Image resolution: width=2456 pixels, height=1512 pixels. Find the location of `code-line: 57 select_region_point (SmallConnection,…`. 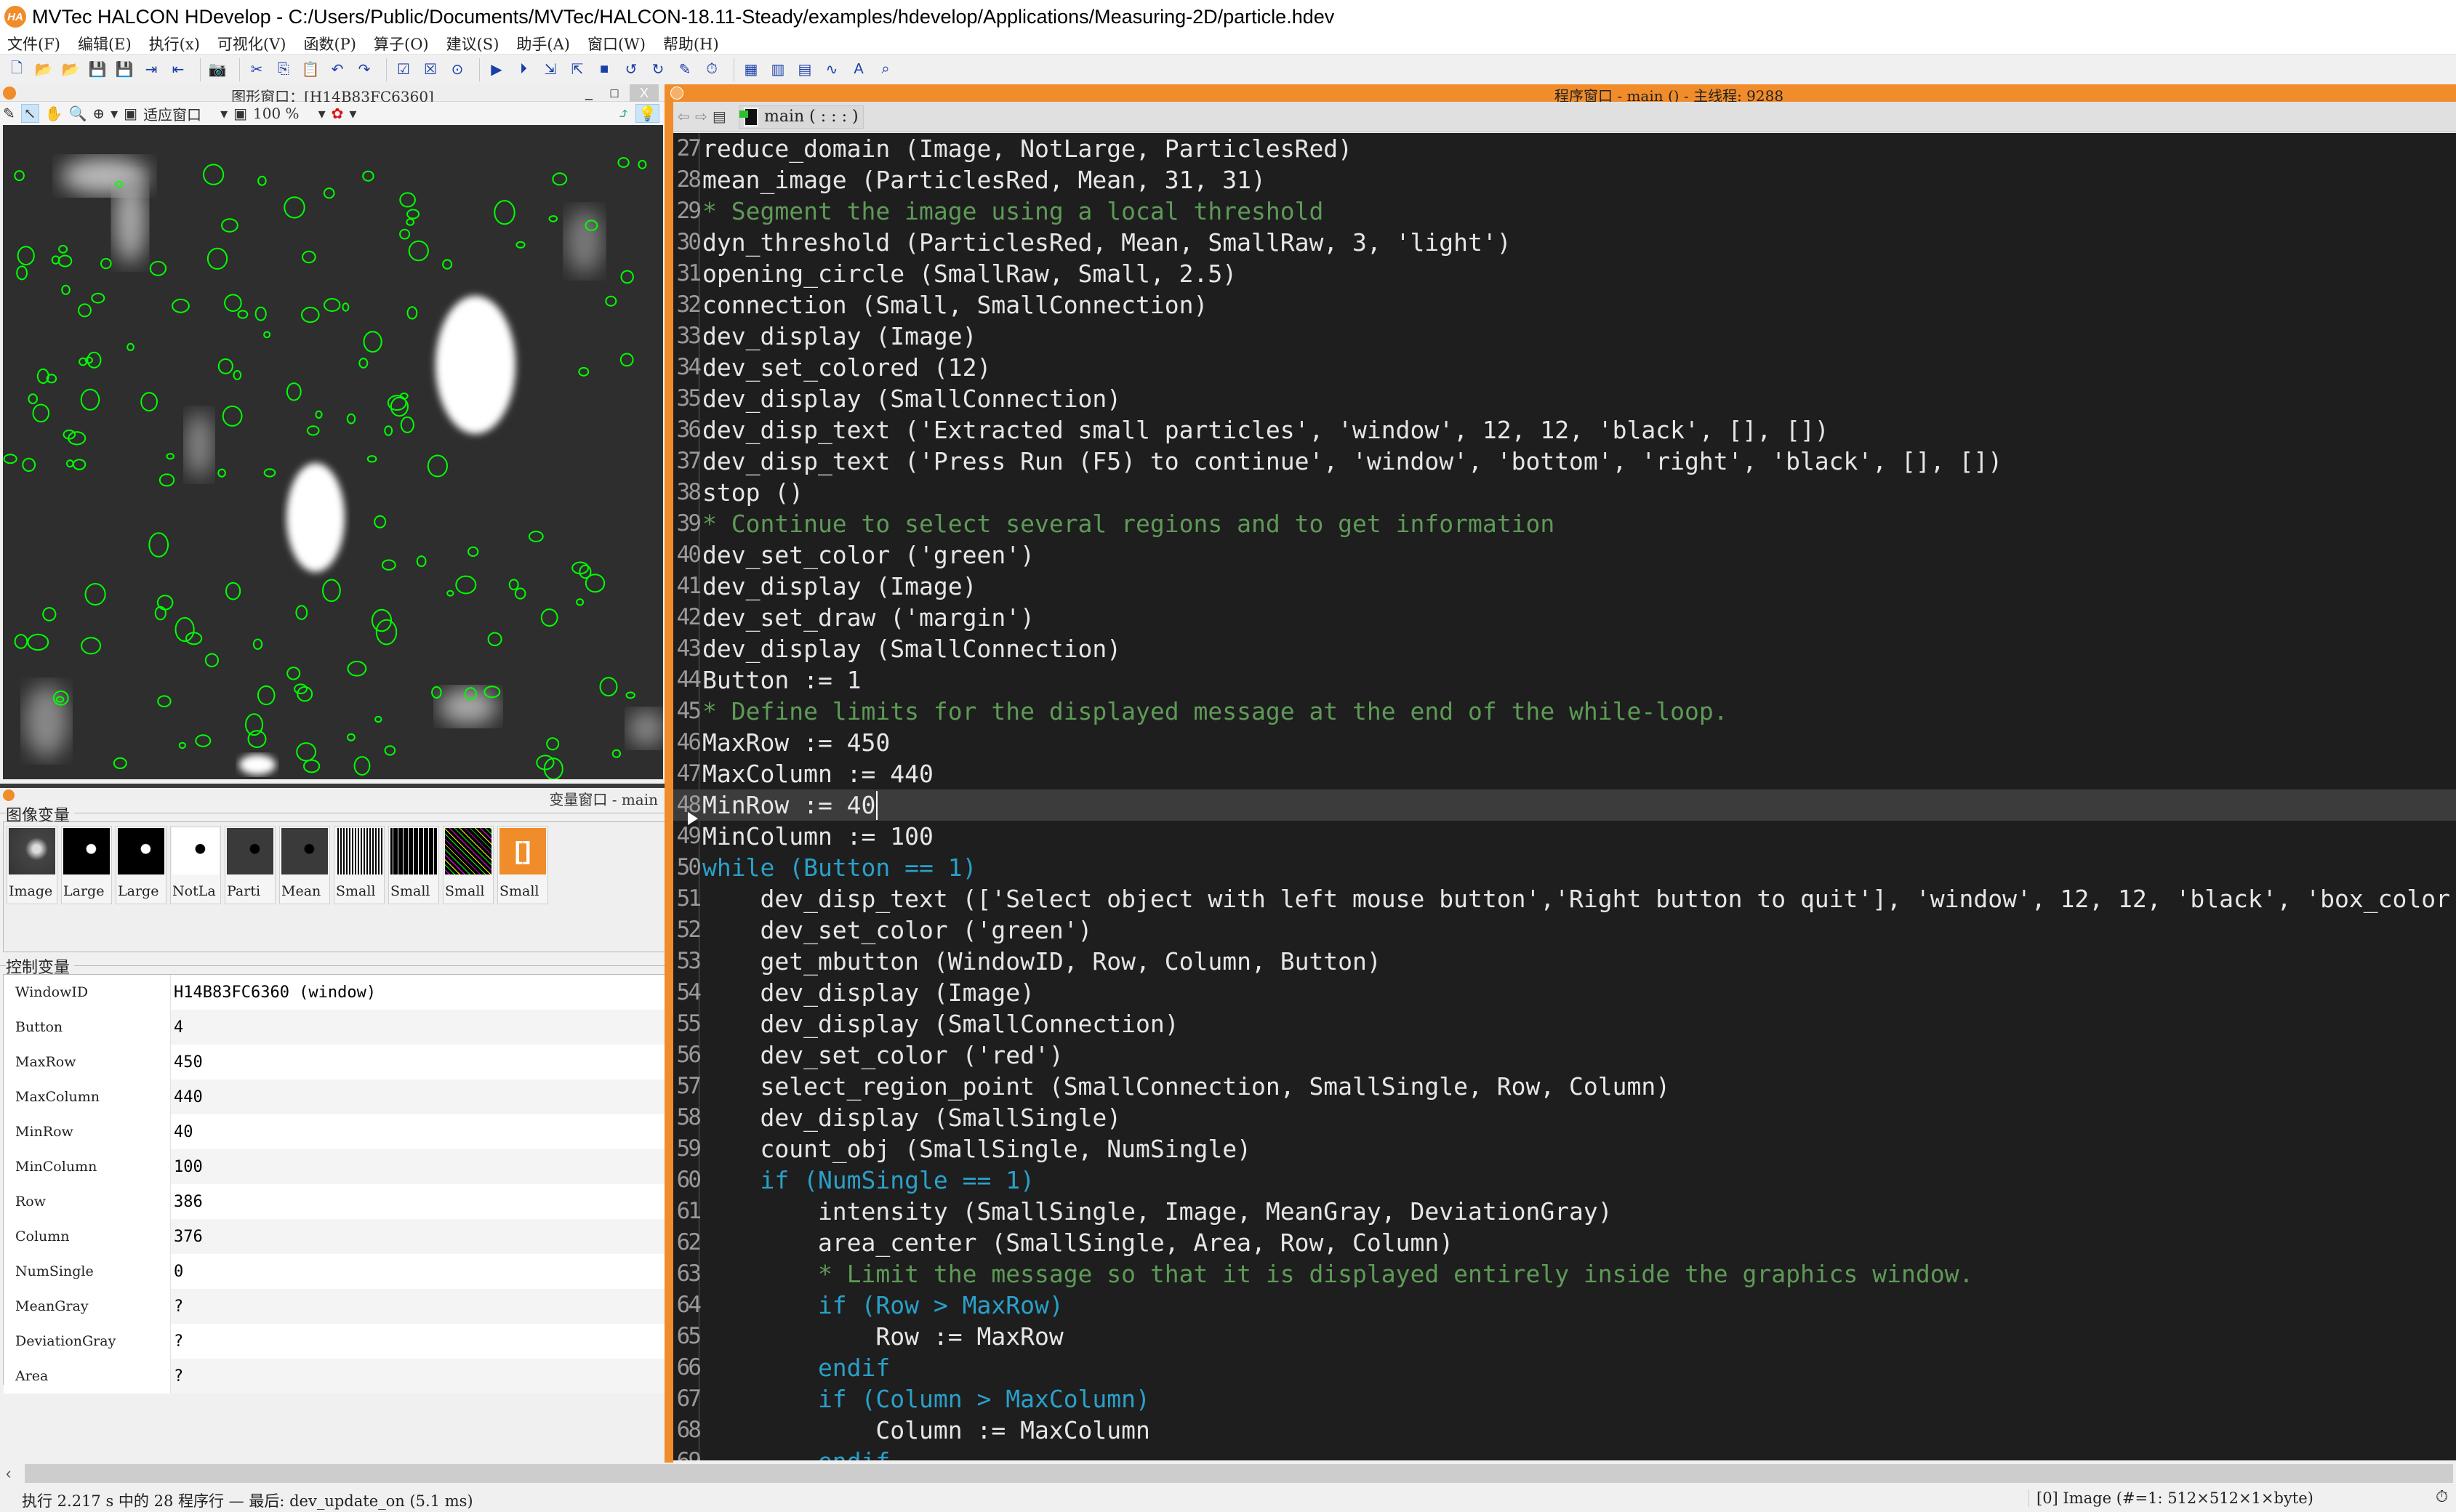

code-line: 57 select_region_point (SmallConnection,… is located at coordinates (1565, 1086).